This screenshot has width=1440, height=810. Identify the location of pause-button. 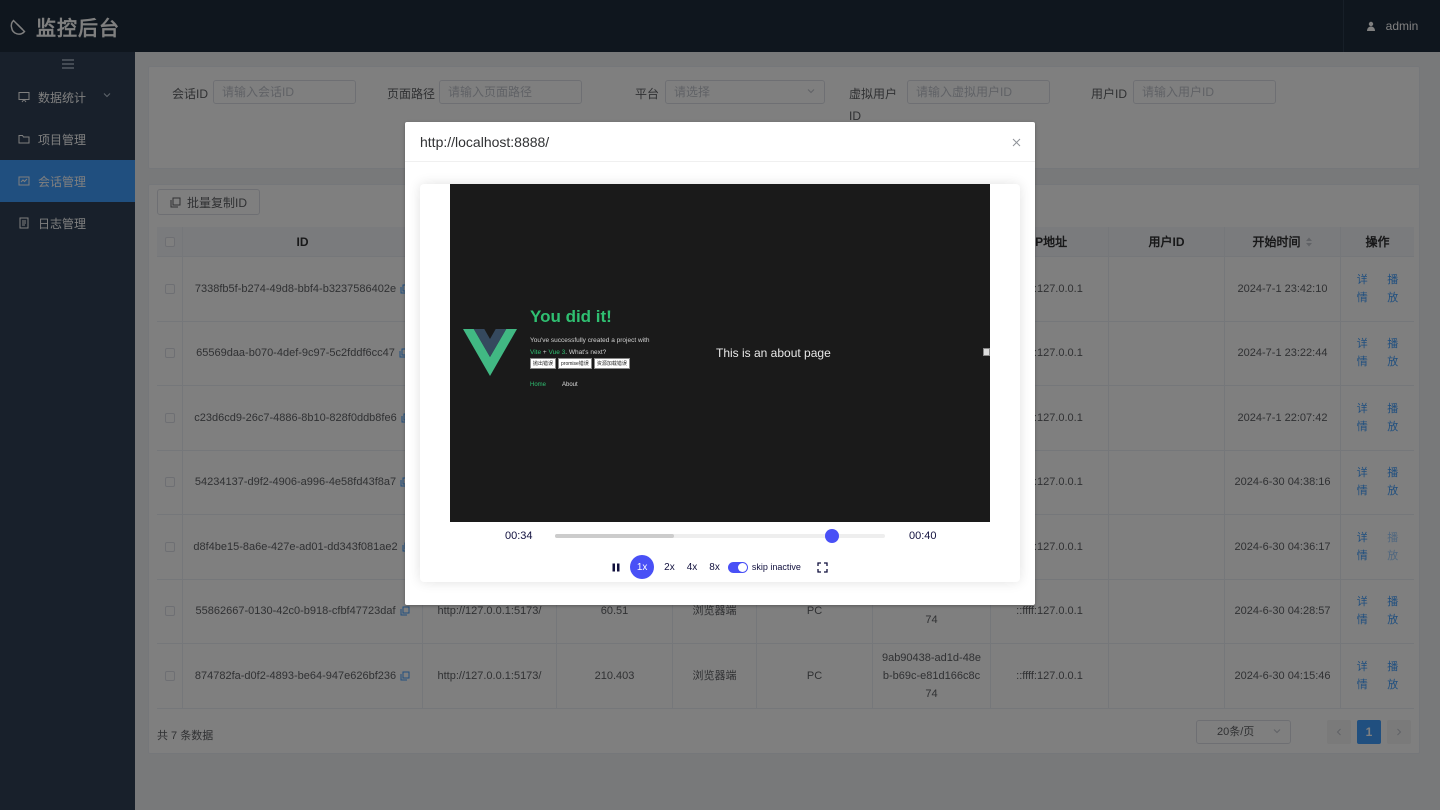
(616, 567).